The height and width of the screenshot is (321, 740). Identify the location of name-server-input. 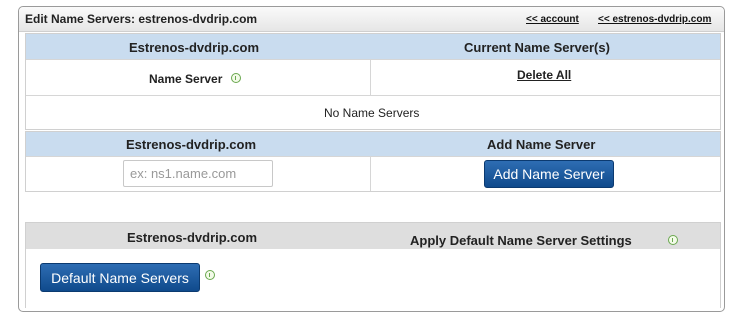
(198, 173).